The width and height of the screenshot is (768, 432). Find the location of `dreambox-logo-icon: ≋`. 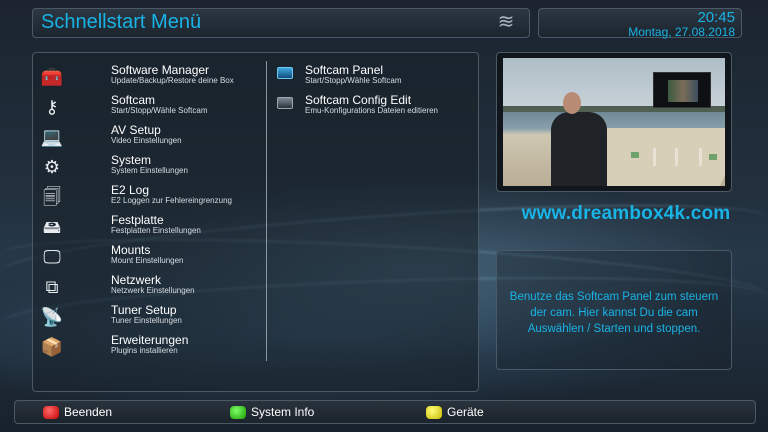

dreambox-logo-icon: ≋ is located at coordinates (506, 22).